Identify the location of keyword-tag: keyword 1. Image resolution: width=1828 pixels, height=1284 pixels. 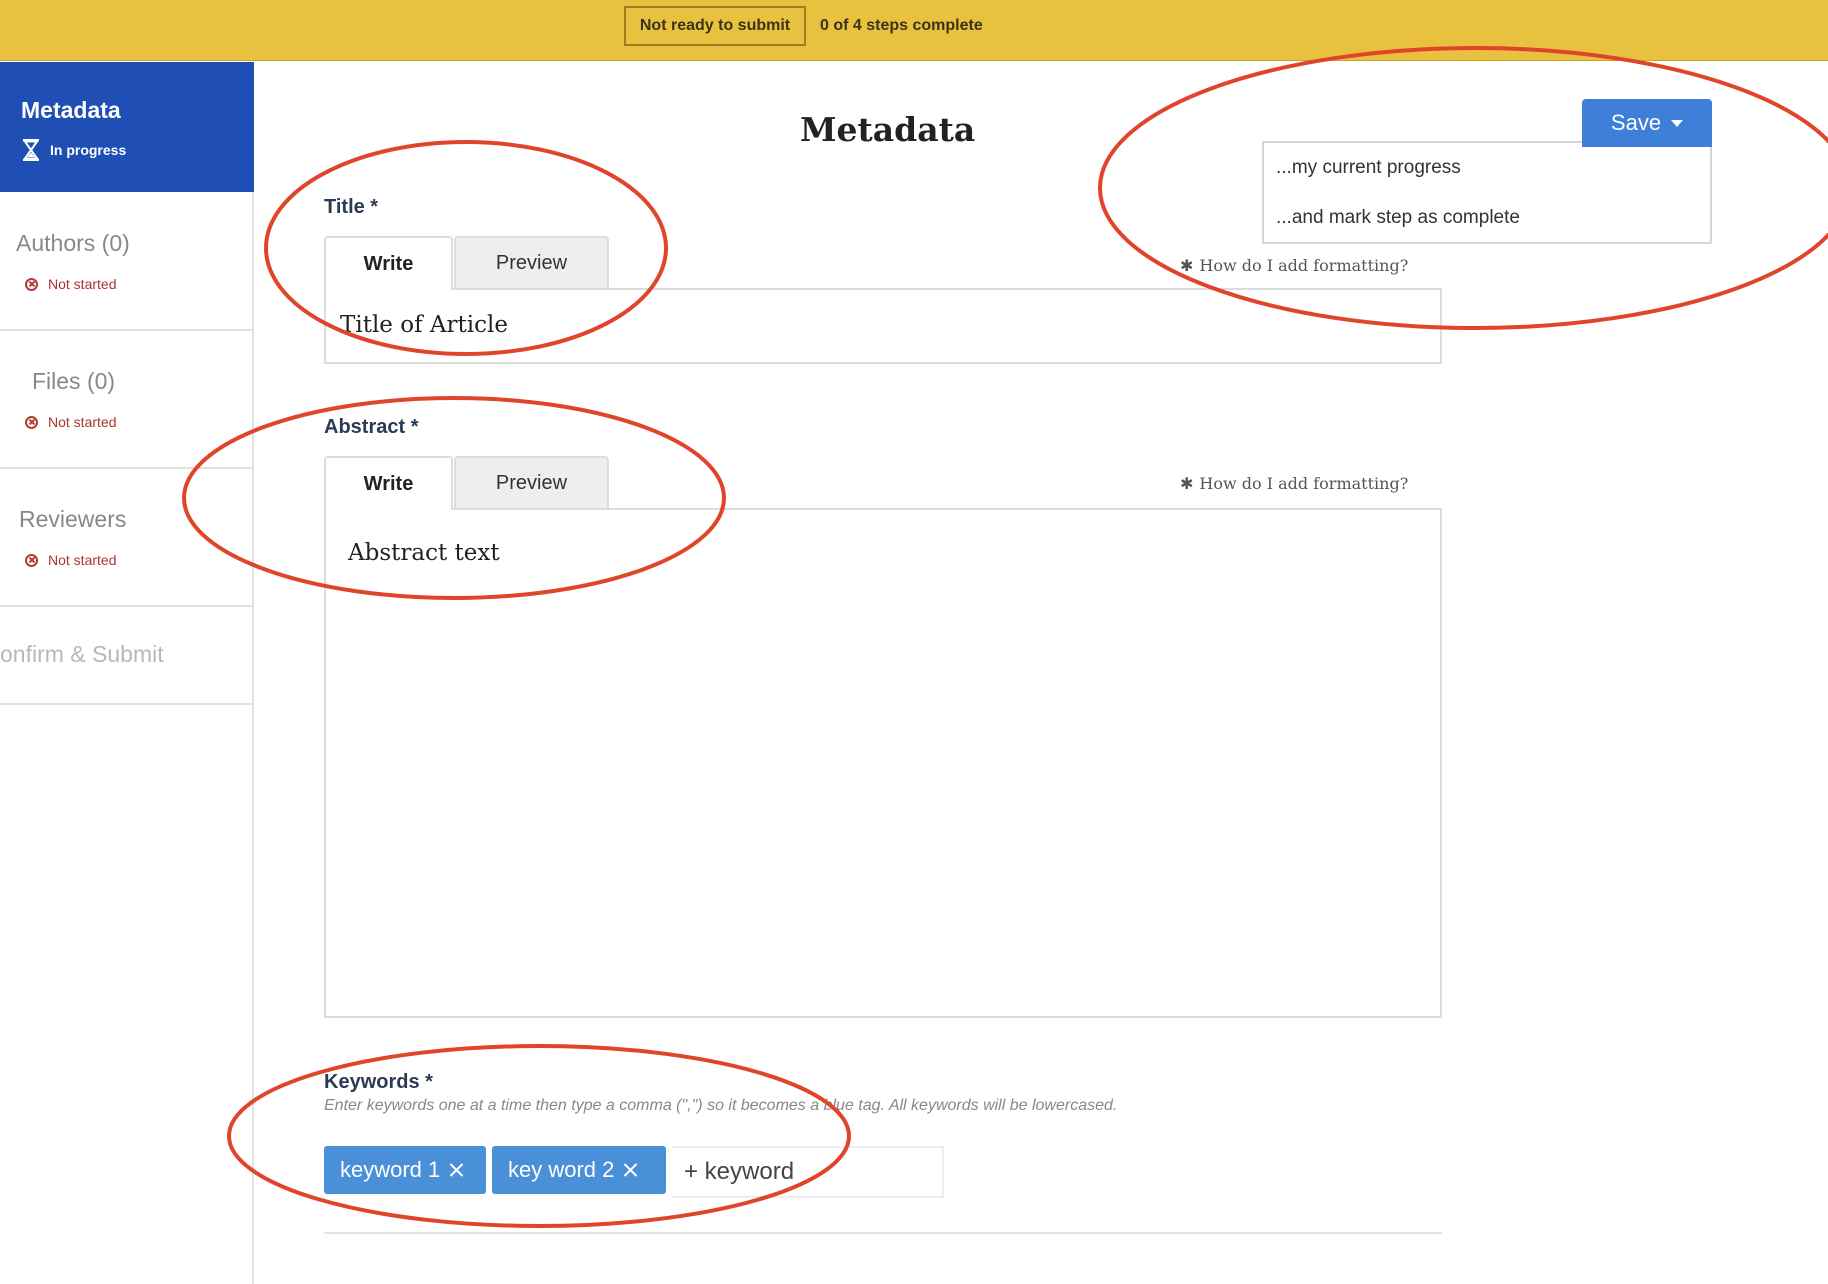
(405, 1170).